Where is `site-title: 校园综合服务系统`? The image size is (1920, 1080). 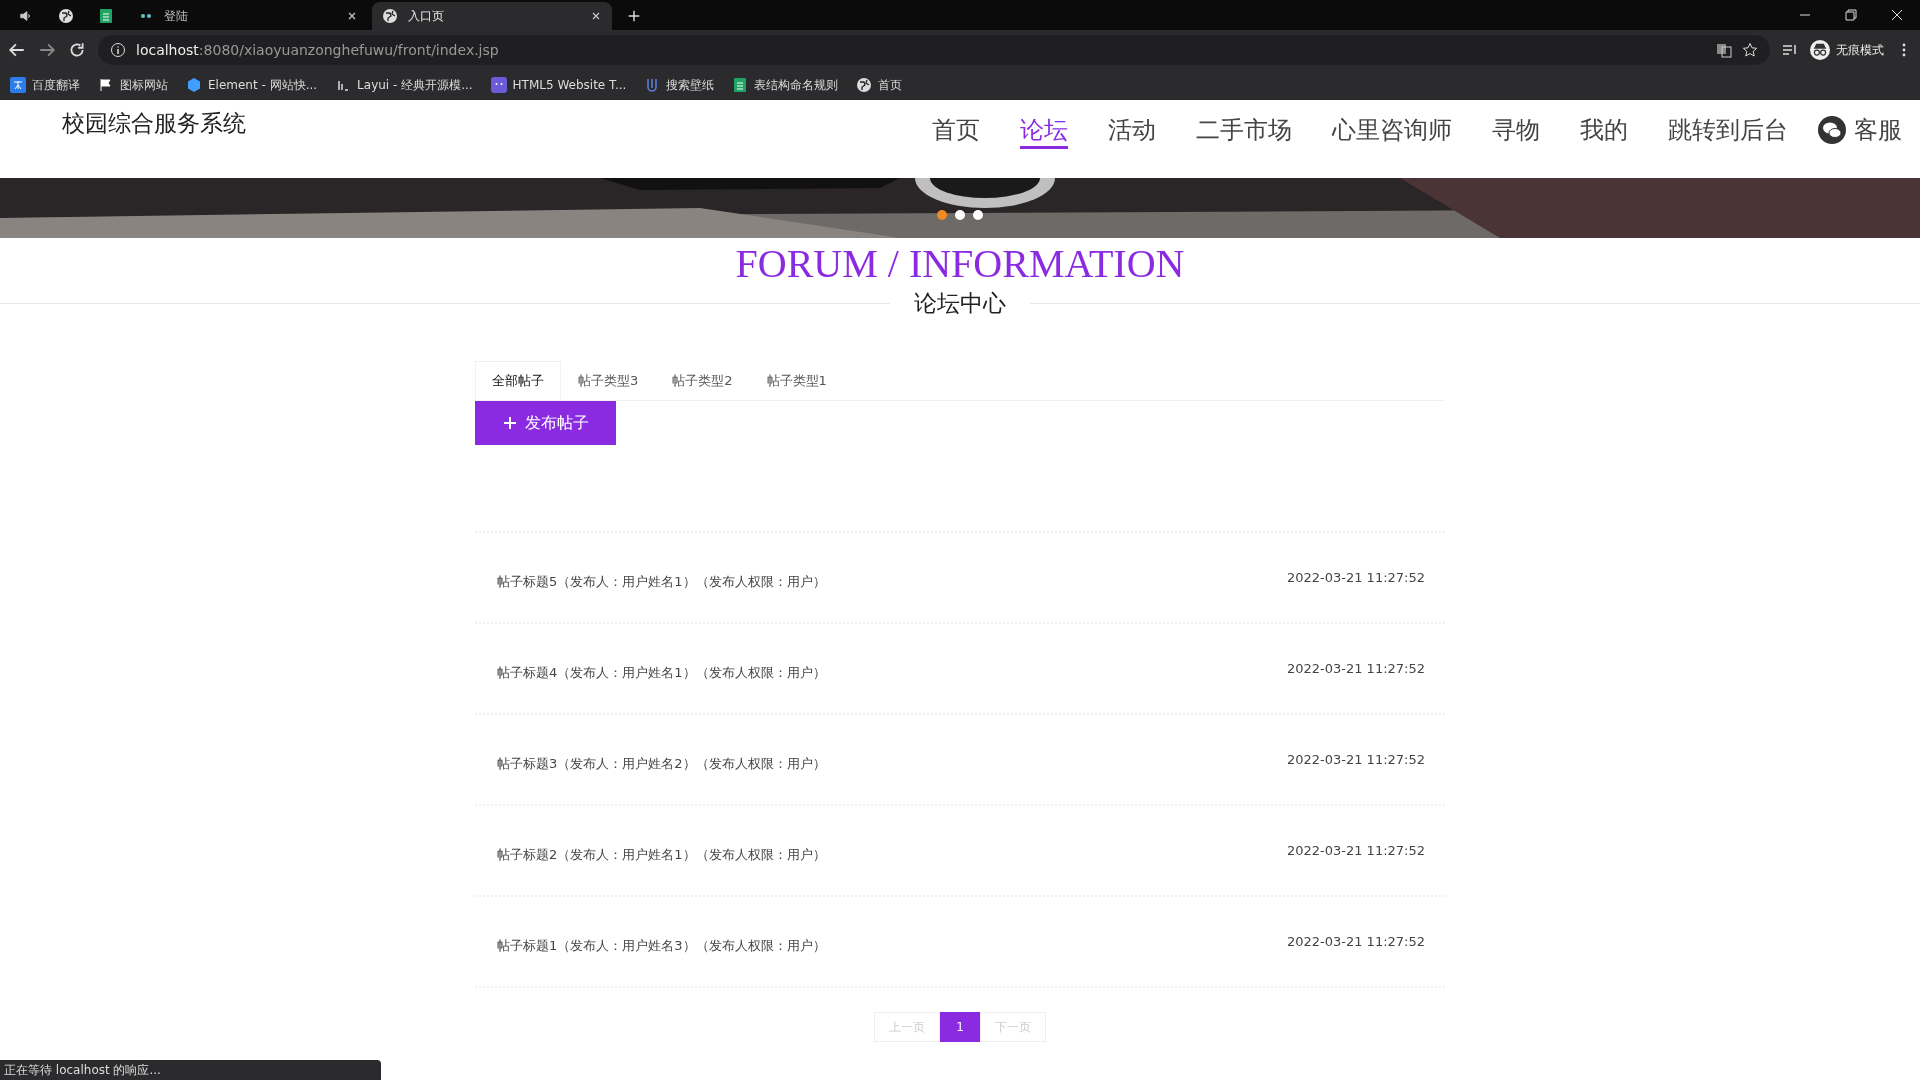 site-title: 校园综合服务系统 is located at coordinates (154, 123).